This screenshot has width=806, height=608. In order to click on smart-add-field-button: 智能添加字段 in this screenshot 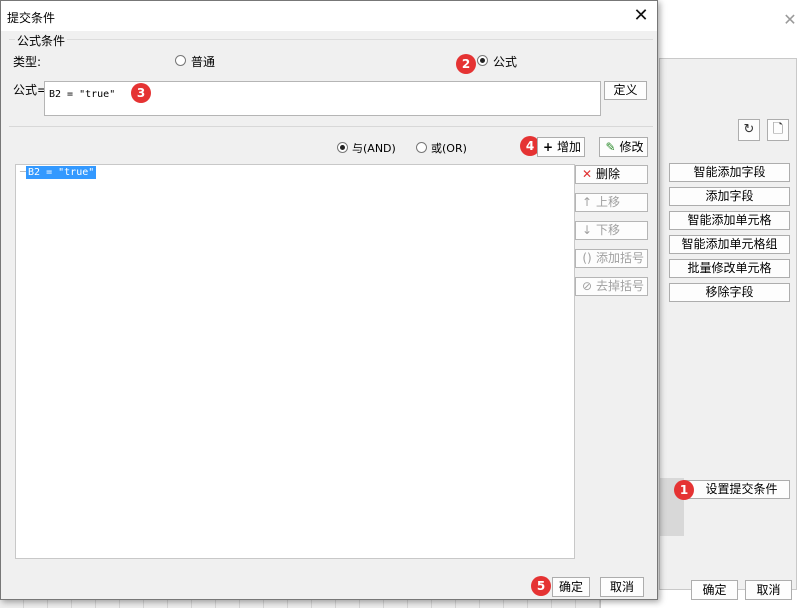, I will do `click(729, 172)`.